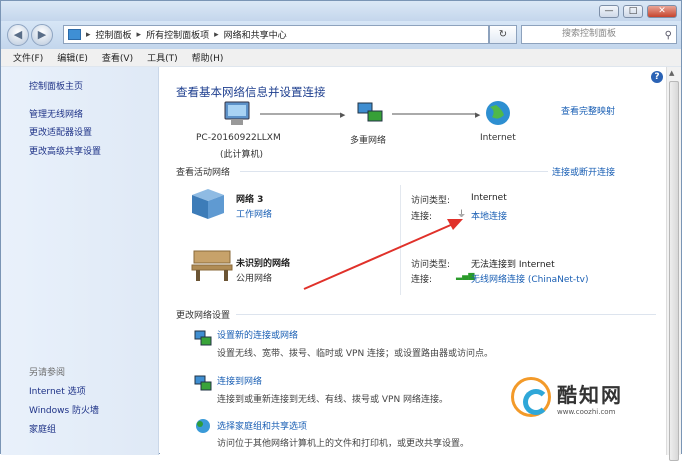 This screenshot has height=461, width=682. Describe the element at coordinates (531, 397) in the screenshot. I see `watermark-logo-icon` at that location.